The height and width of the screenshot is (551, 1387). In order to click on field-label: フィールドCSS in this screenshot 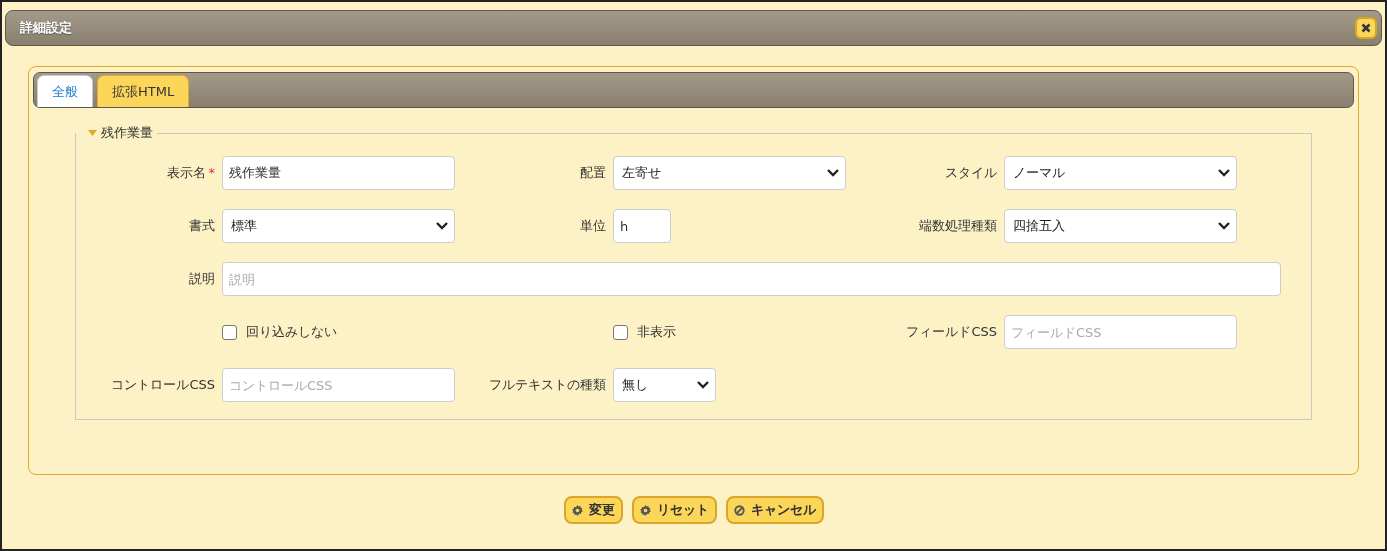, I will do `click(951, 331)`.